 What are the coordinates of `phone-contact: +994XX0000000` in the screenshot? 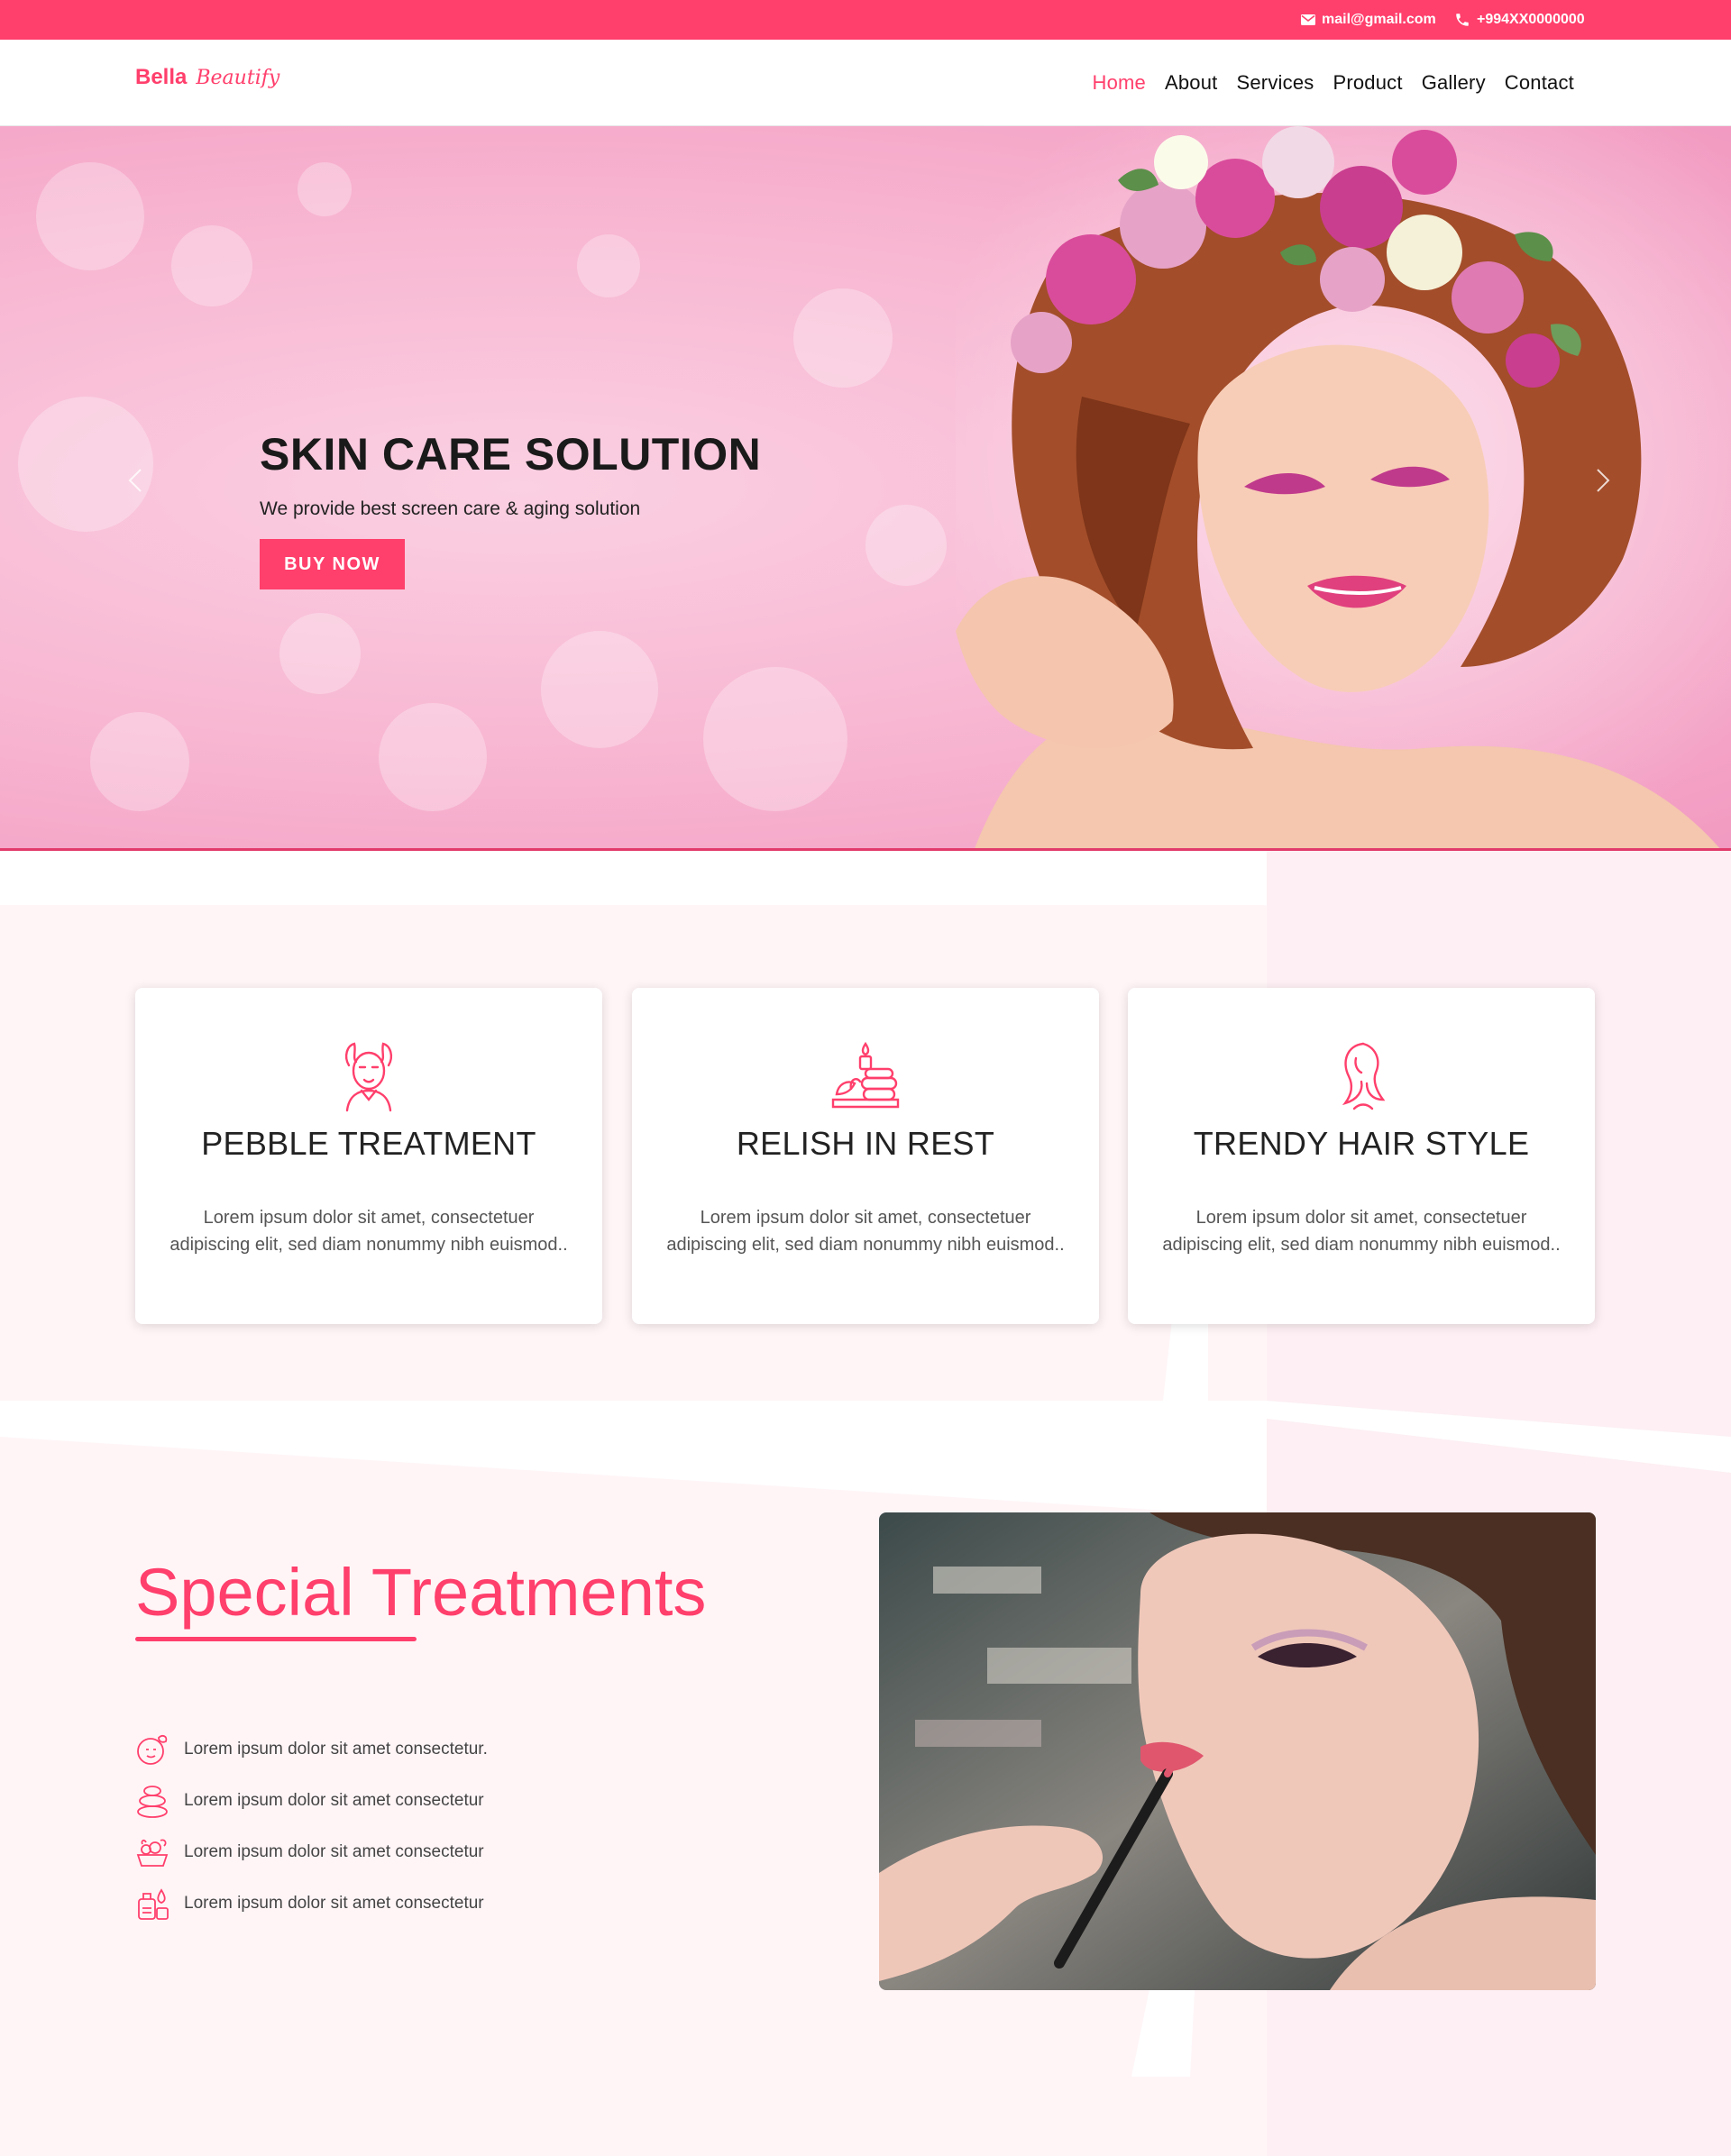 It's located at (1519, 20).